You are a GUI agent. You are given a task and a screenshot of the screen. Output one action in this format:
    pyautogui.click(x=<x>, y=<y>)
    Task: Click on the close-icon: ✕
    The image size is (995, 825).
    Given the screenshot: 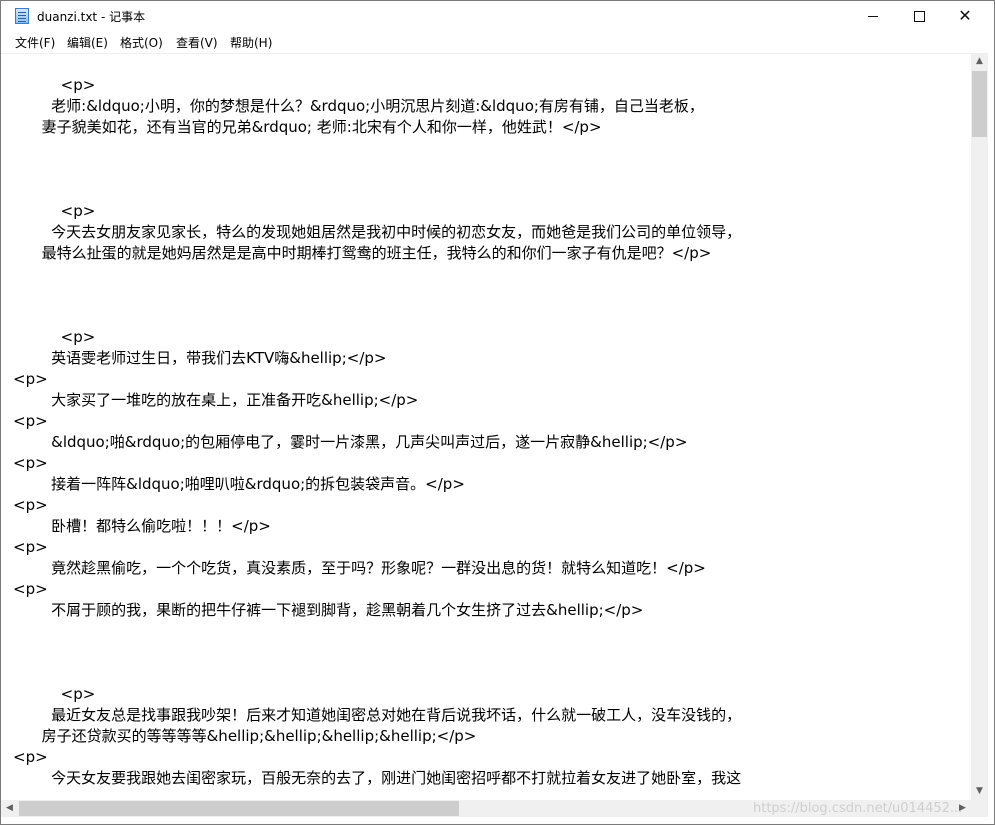 What is the action you would take?
    pyautogui.click(x=965, y=15)
    